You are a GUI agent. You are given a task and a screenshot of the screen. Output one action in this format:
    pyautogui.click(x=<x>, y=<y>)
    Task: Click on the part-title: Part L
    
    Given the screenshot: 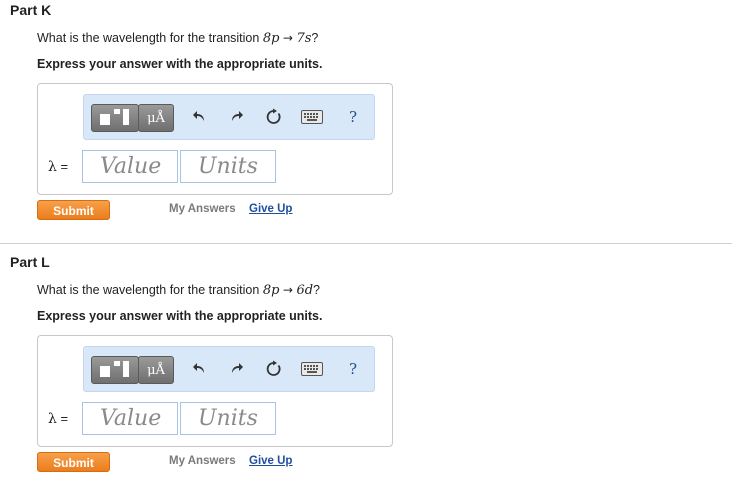 What is the action you would take?
    pyautogui.click(x=30, y=262)
    